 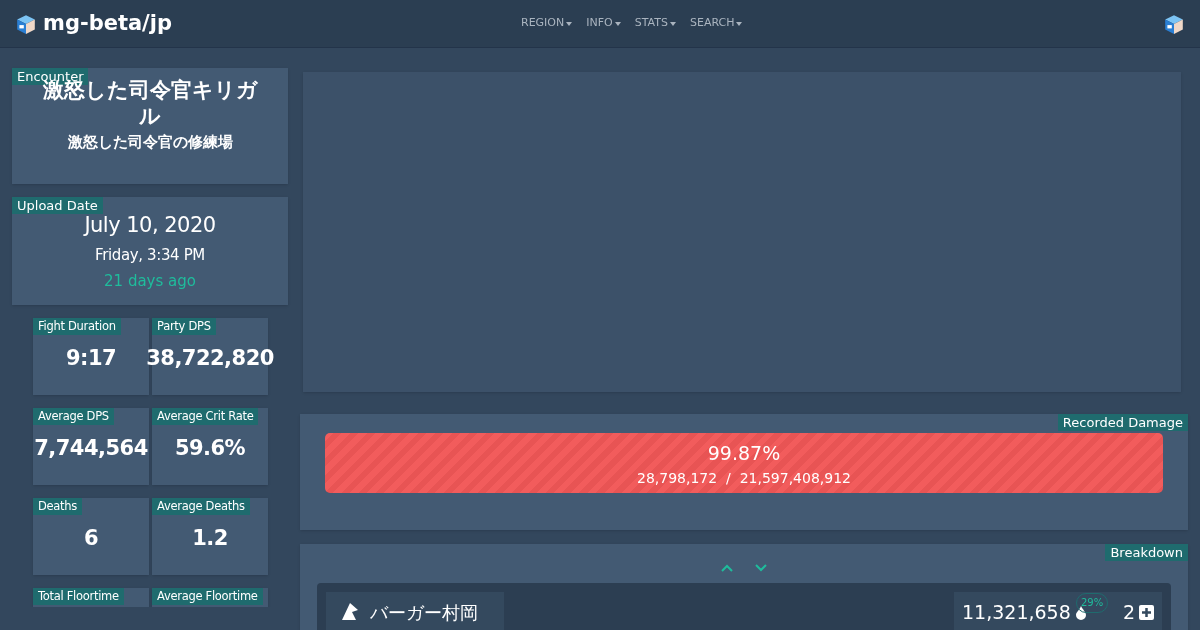 What do you see at coordinates (201, 506) in the screenshot?
I see `section-tag: Average Deaths` at bounding box center [201, 506].